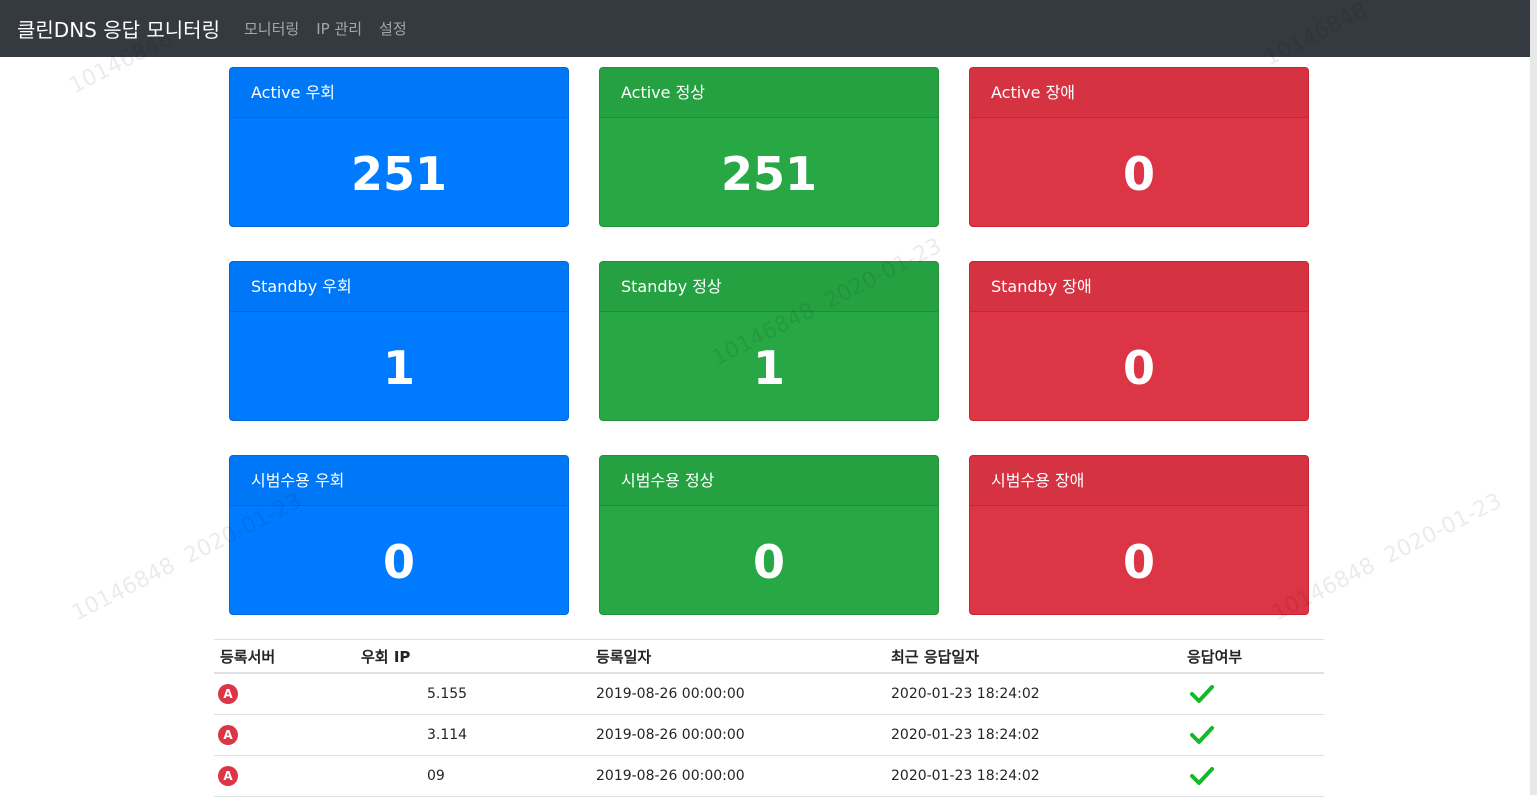 Image resolution: width=1537 pixels, height=797 pixels. I want to click on card-active-bypass: Active 우회 251, so click(399, 147).